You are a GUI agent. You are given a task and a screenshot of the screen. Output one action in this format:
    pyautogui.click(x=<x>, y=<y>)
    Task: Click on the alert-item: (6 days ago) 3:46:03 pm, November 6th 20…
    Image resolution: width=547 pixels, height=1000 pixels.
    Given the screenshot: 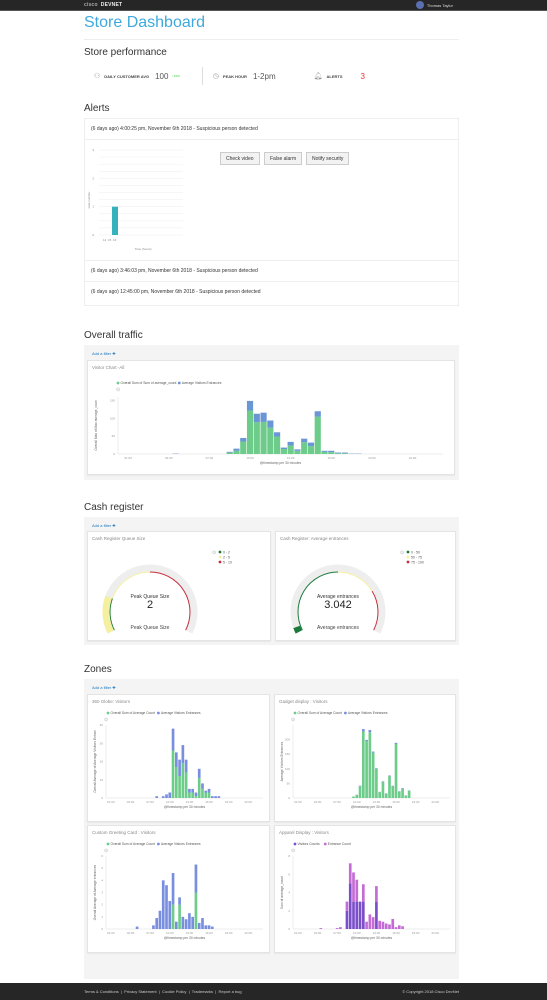 What is the action you would take?
    pyautogui.click(x=271, y=271)
    